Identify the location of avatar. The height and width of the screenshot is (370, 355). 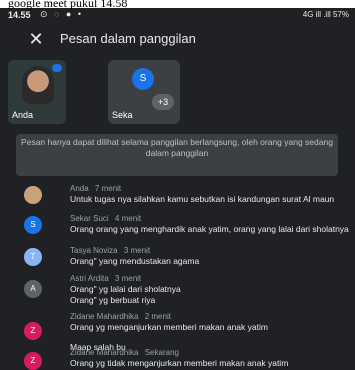
(33, 195).